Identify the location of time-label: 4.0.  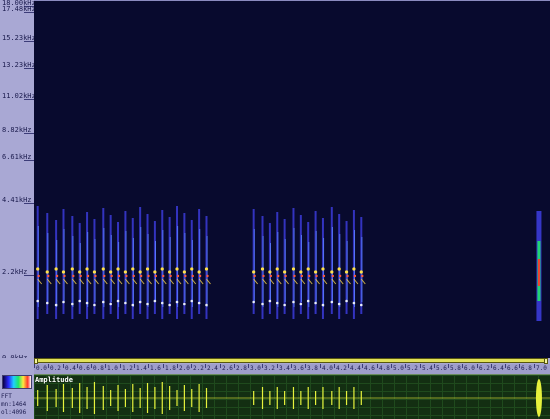
(327, 368).